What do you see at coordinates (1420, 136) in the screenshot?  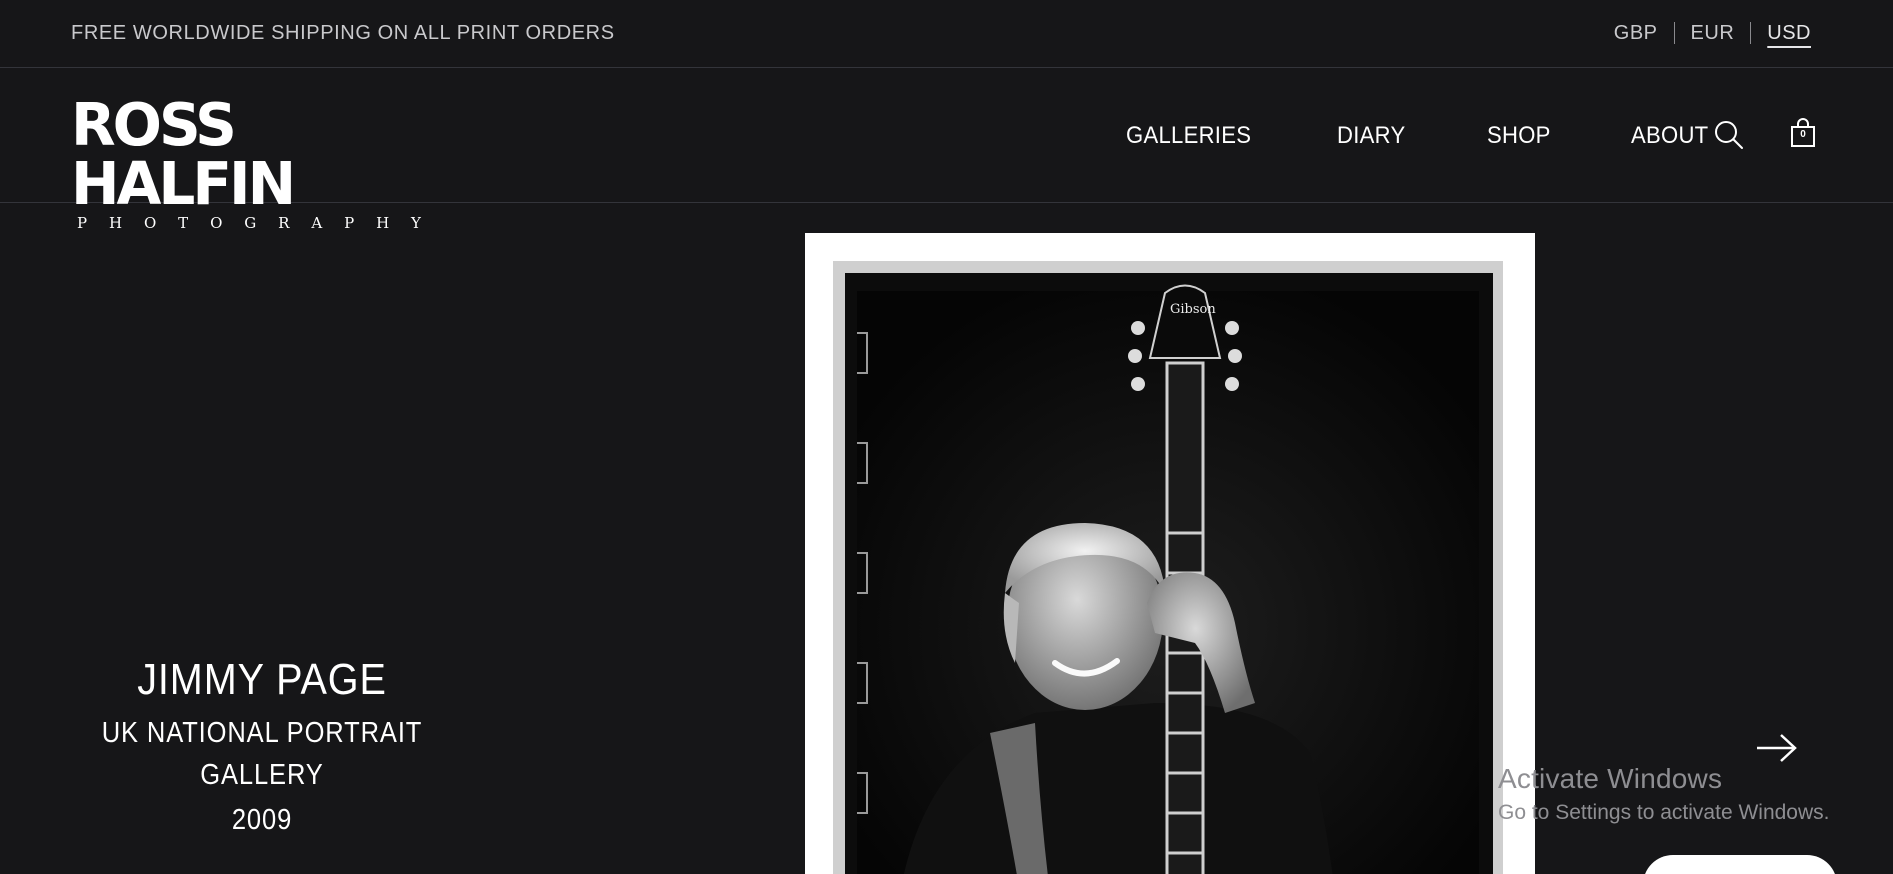 I see `main-nav: GALLERIES DIARY SHOP ABOUT` at bounding box center [1420, 136].